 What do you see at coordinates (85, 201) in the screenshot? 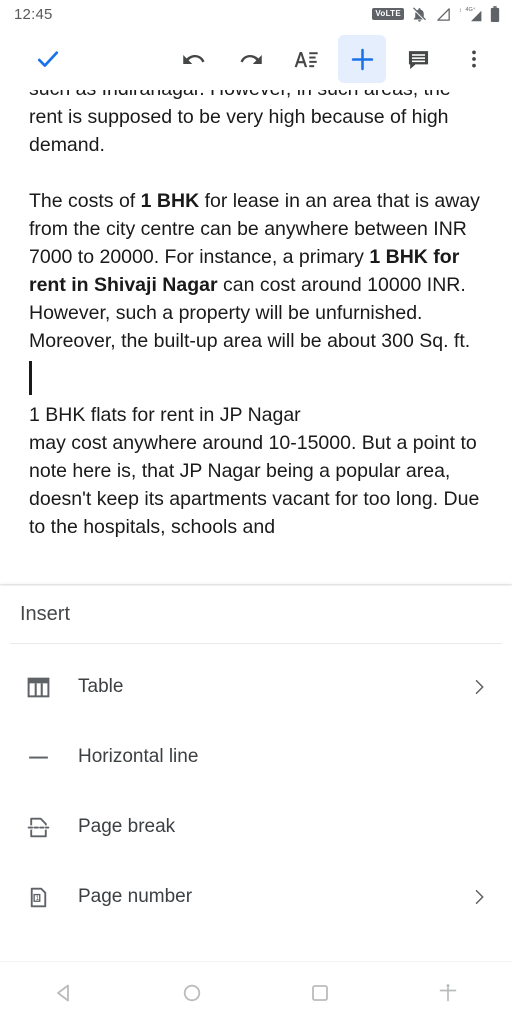
I see `p2-text-a: The costs of` at bounding box center [85, 201].